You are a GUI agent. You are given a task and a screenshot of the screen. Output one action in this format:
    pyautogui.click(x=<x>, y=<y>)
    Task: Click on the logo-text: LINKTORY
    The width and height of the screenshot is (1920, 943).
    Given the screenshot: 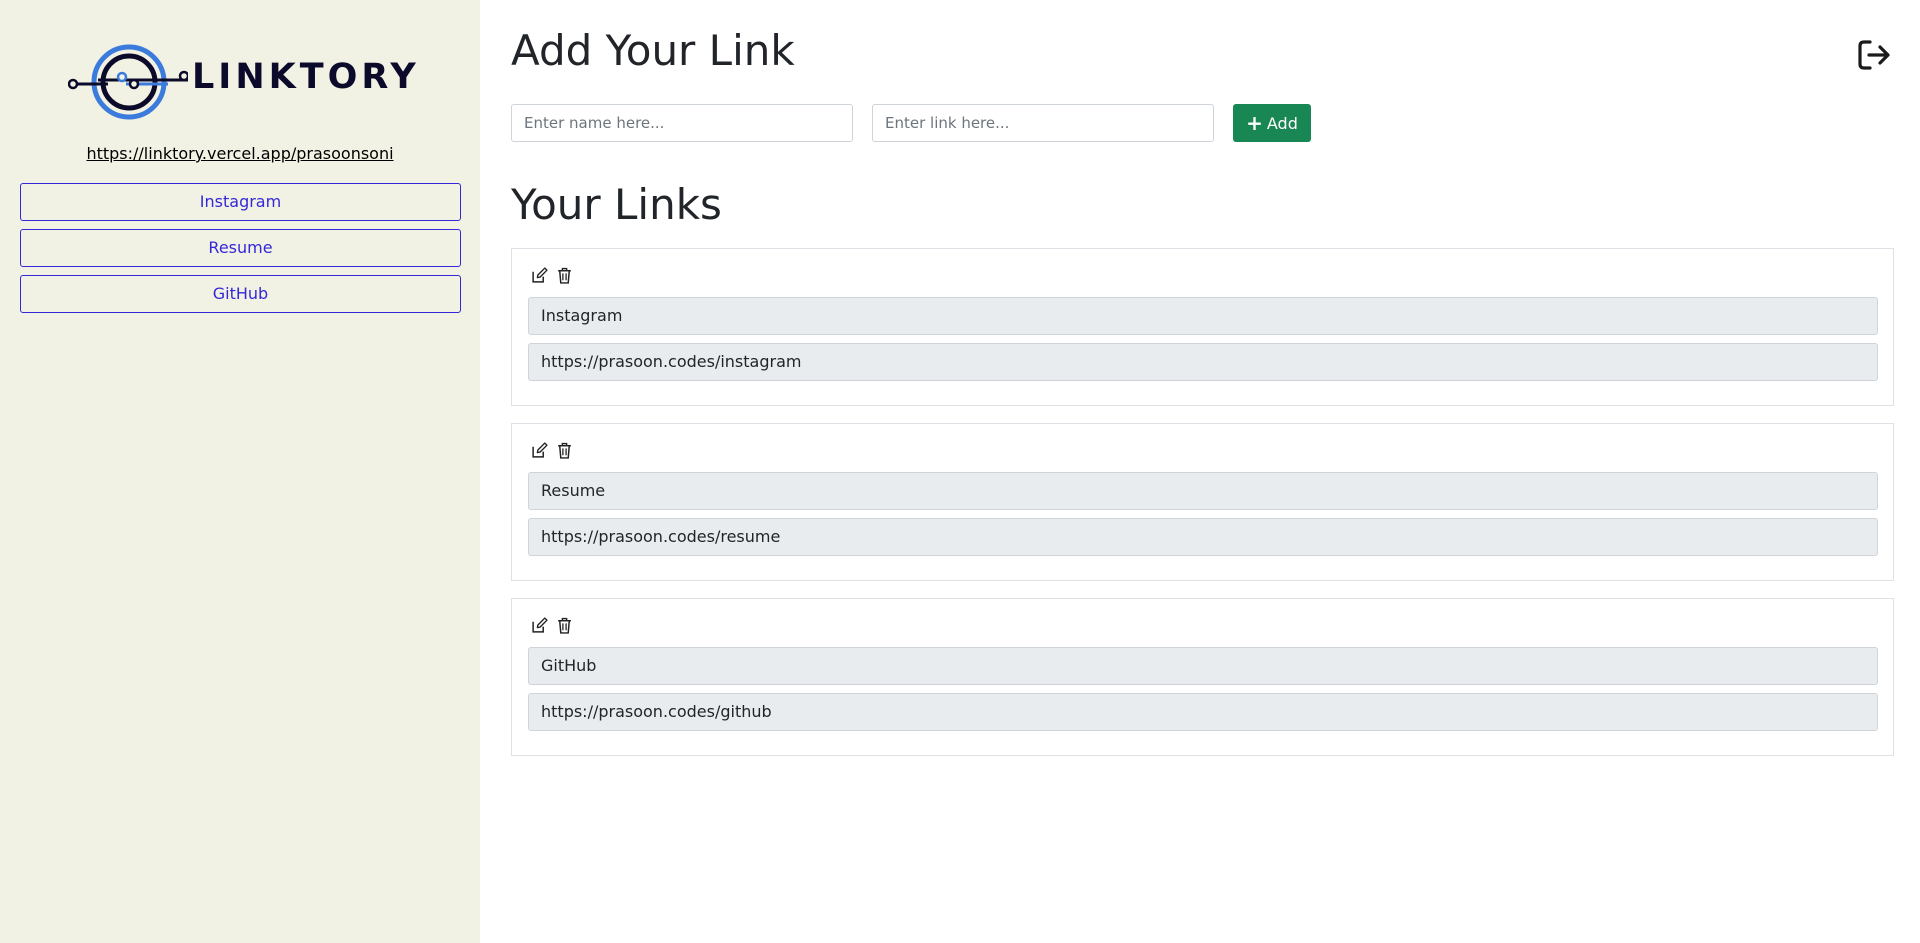 What is the action you would take?
    pyautogui.click(x=306, y=77)
    